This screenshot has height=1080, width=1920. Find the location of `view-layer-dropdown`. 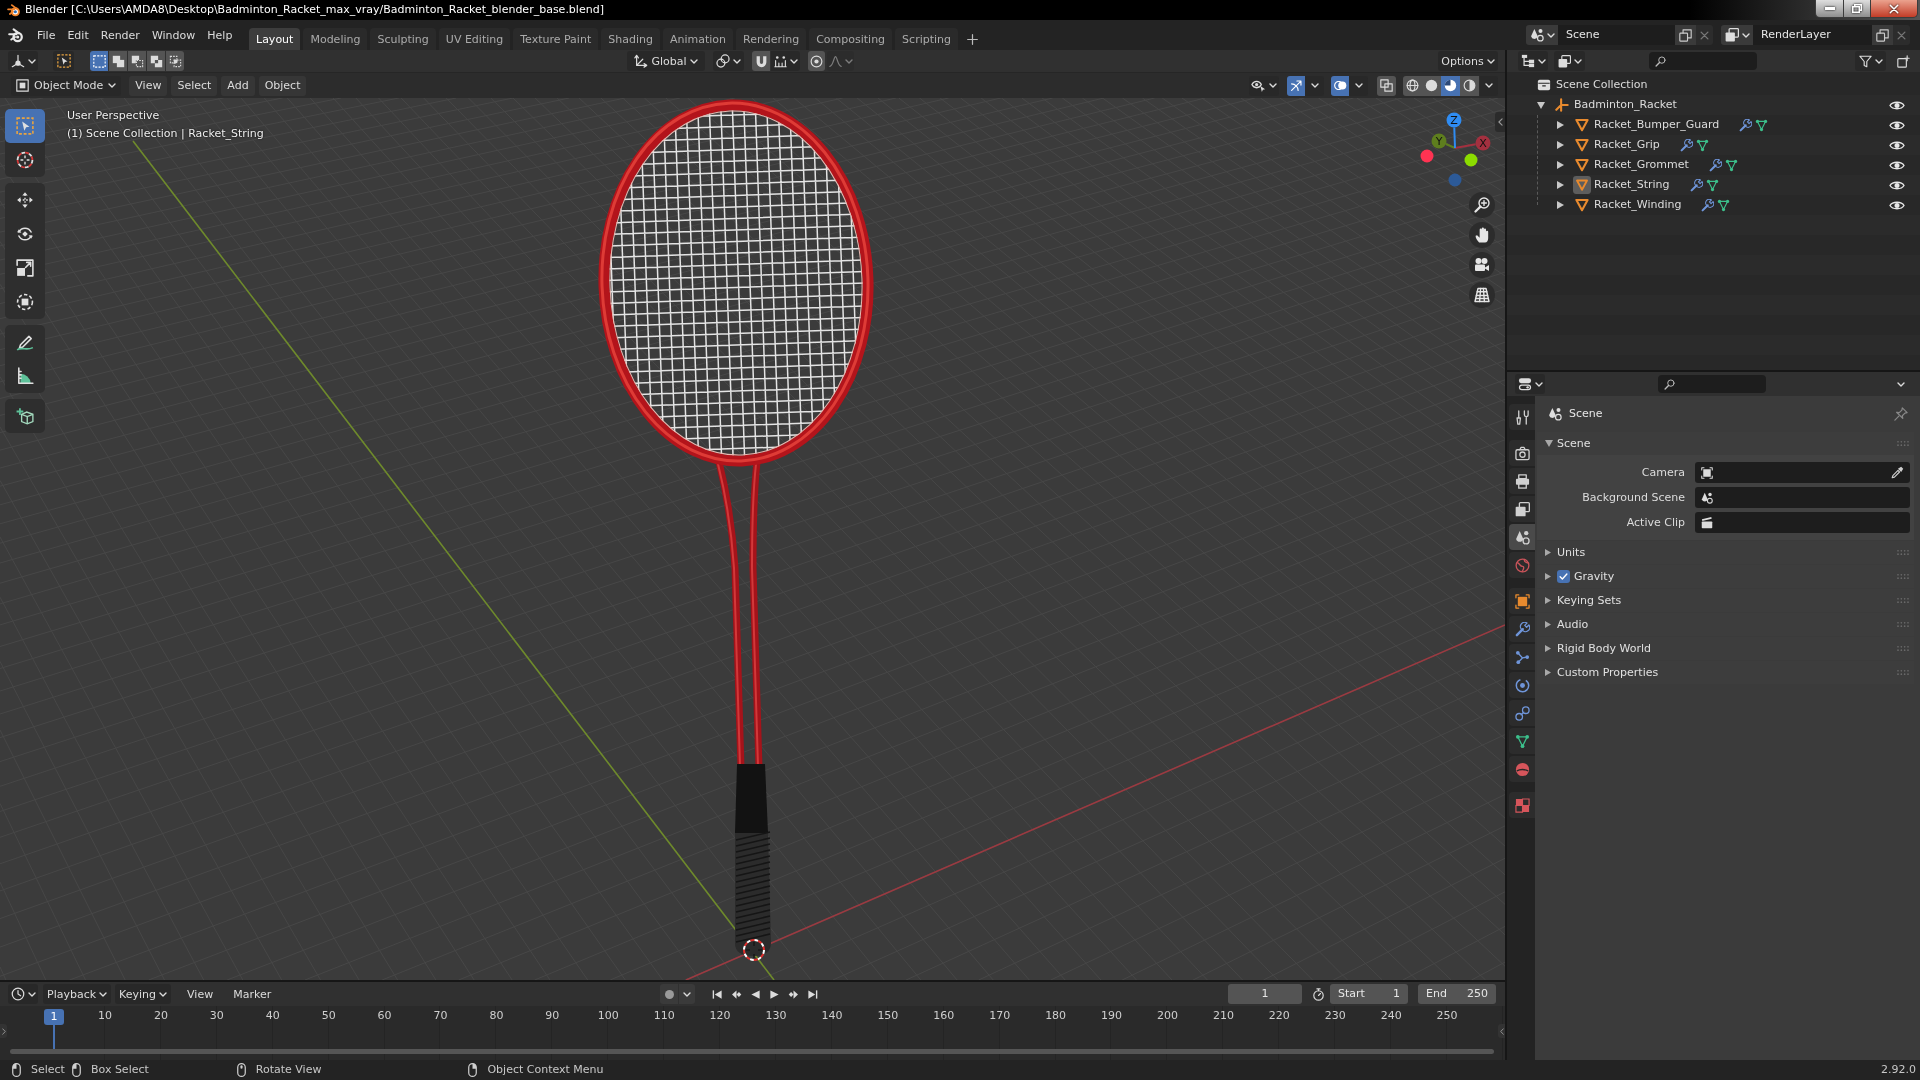

view-layer-dropdown is located at coordinates (1569, 61).